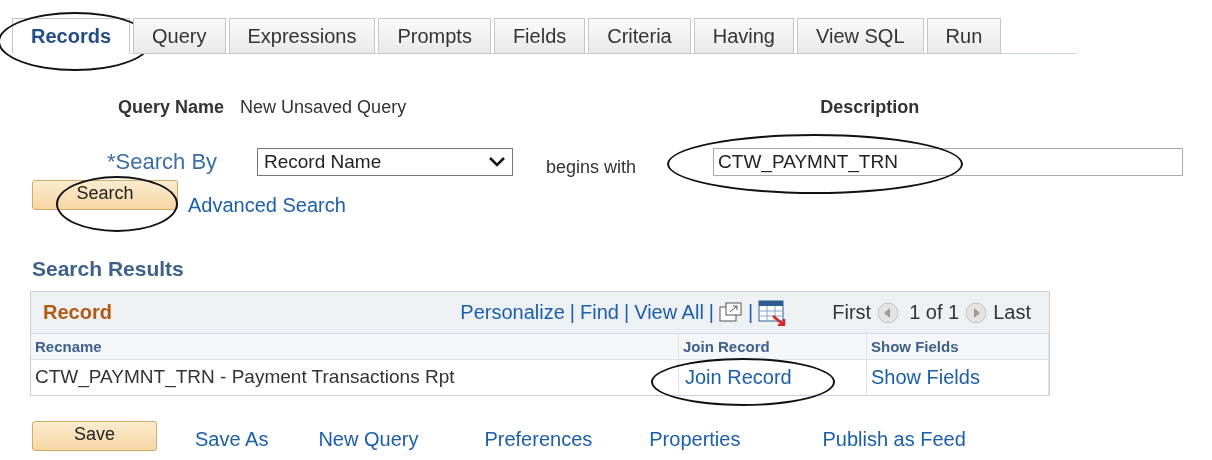 This screenshot has height=460, width=1212. What do you see at coordinates (385, 161) in the screenshot?
I see `search-by-dropdown: Record Name` at bounding box center [385, 161].